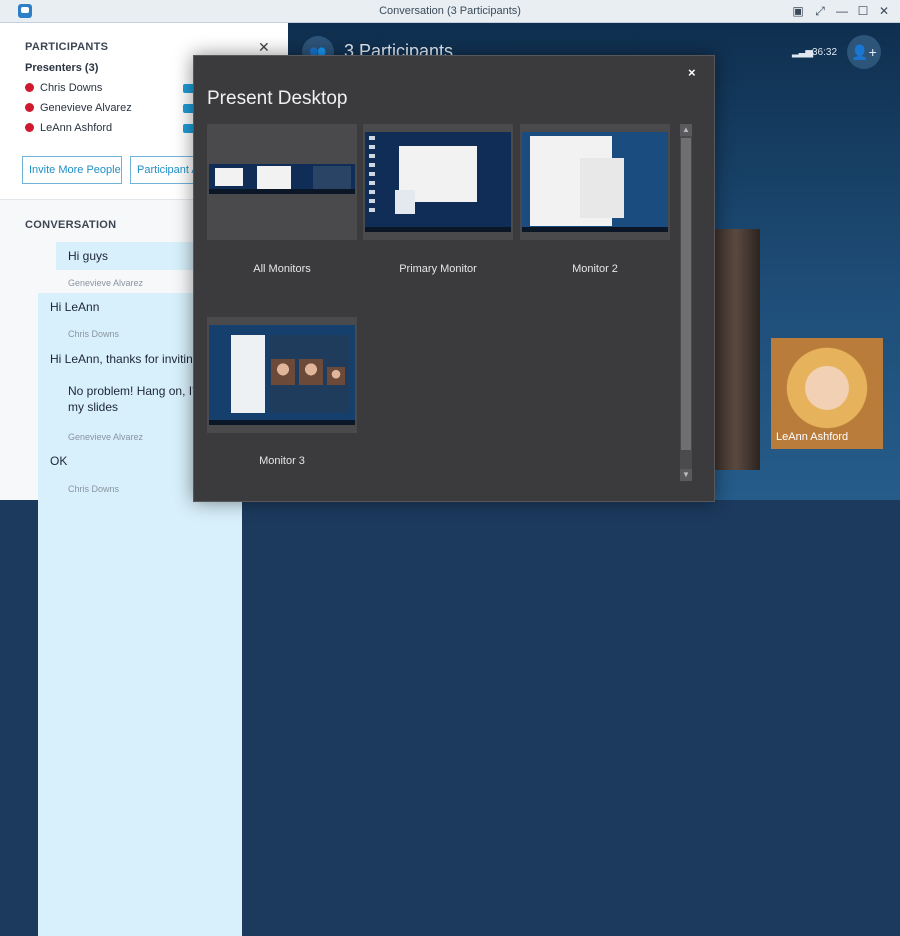 The height and width of the screenshot is (936, 900). Describe the element at coordinates (863, 11) in the screenshot. I see `maximize-icon: ☐` at that location.